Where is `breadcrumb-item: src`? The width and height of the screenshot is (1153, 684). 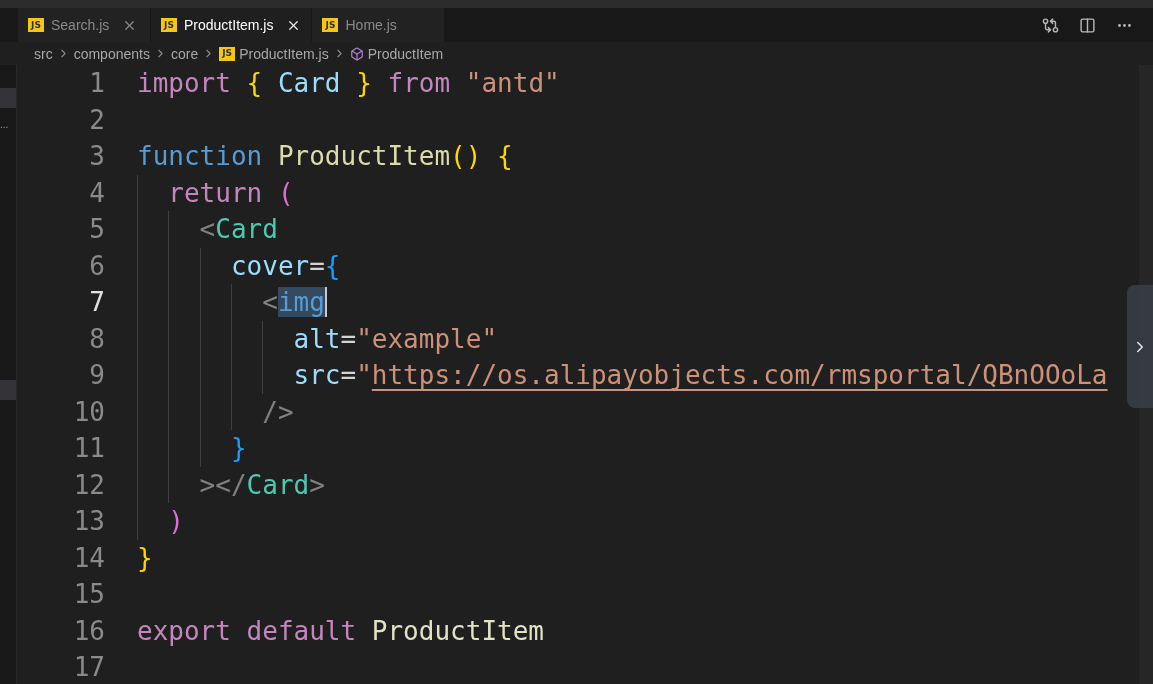
breadcrumb-item: src is located at coordinates (43, 53).